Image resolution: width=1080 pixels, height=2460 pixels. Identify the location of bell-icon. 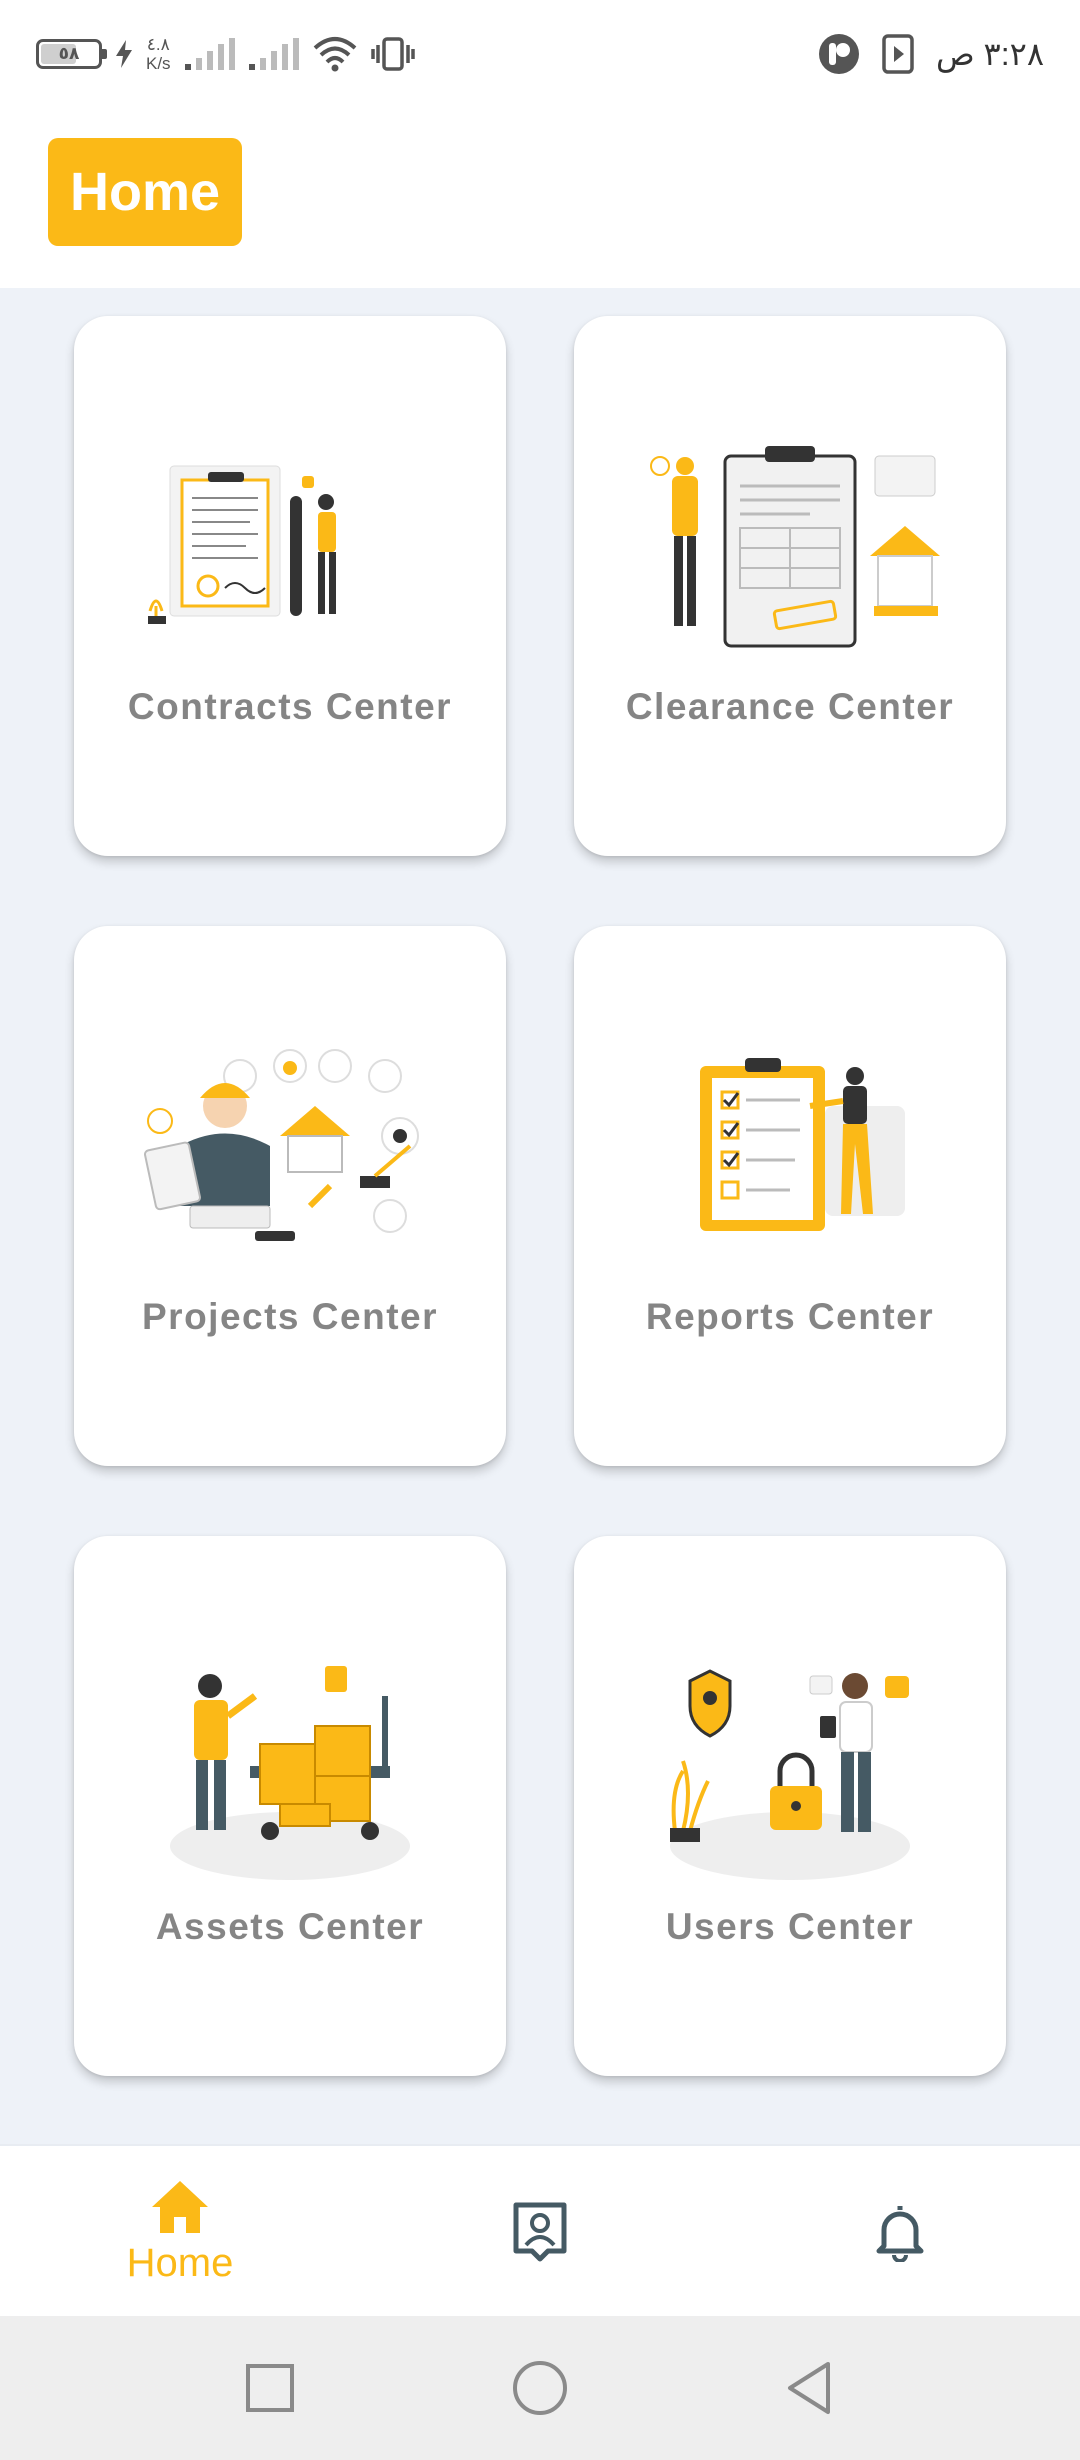
(900, 2234).